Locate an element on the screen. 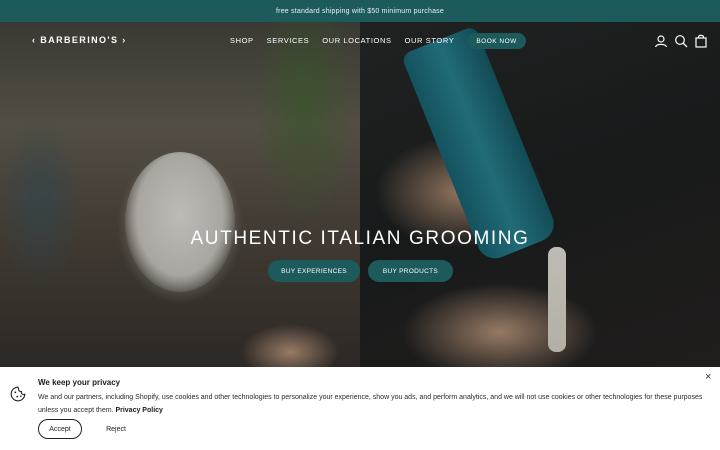 This screenshot has height=450, width=720. cart-icon is located at coordinates (701, 41).